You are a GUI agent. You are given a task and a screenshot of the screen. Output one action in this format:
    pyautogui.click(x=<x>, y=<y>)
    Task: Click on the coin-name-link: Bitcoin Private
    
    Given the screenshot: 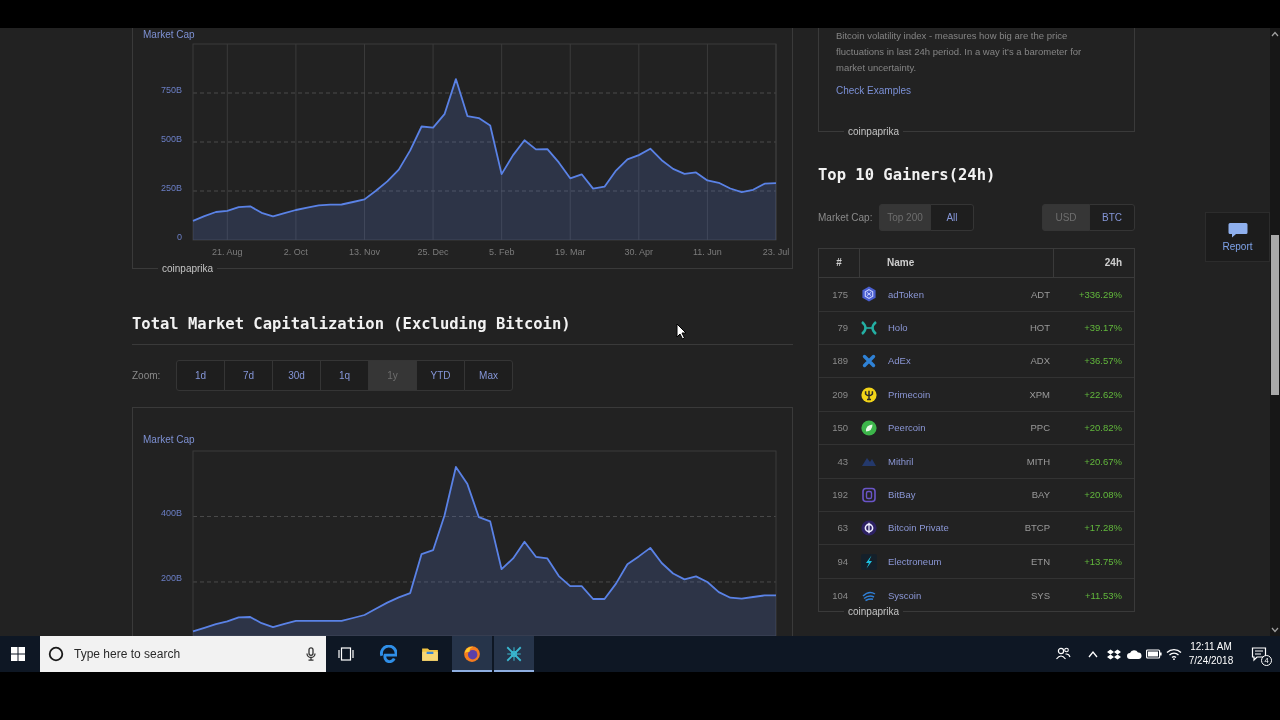 What is the action you would take?
    pyautogui.click(x=918, y=528)
    